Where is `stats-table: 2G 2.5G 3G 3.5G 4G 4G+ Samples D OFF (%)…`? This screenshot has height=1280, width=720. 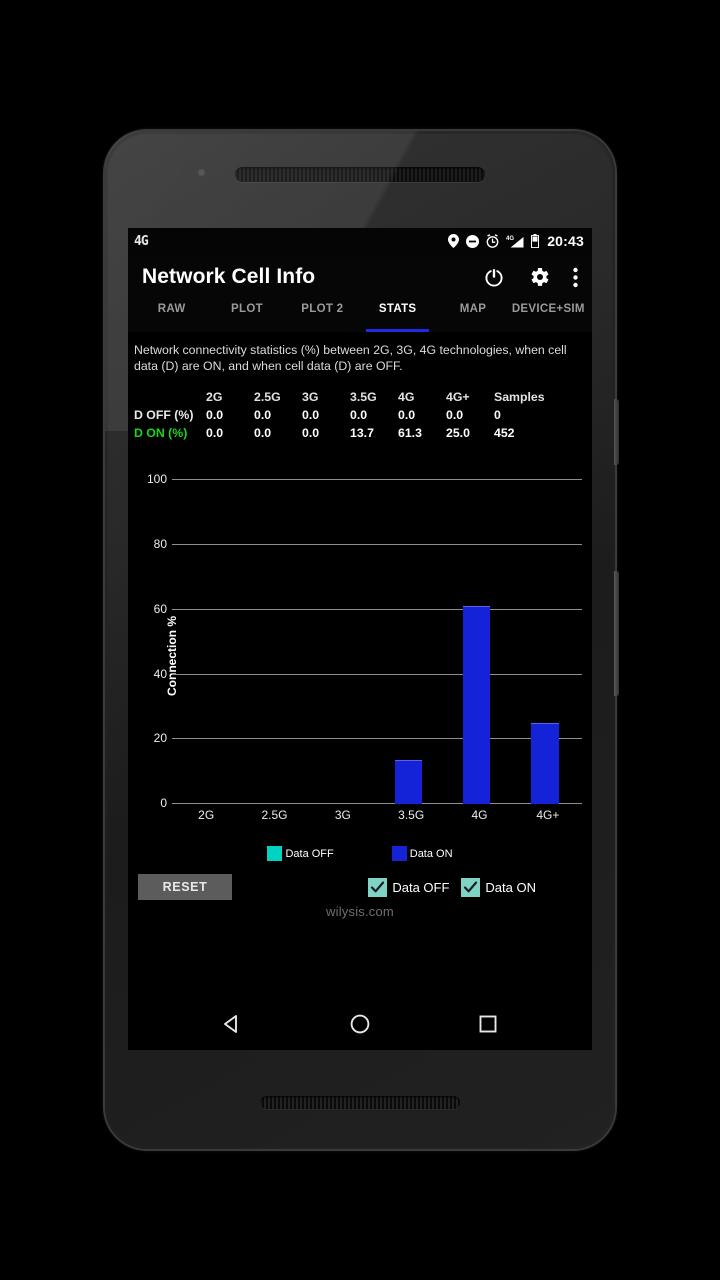 stats-table: 2G 2.5G 3G 3.5G 4G 4G+ Samples D OFF (%)… is located at coordinates (360, 408).